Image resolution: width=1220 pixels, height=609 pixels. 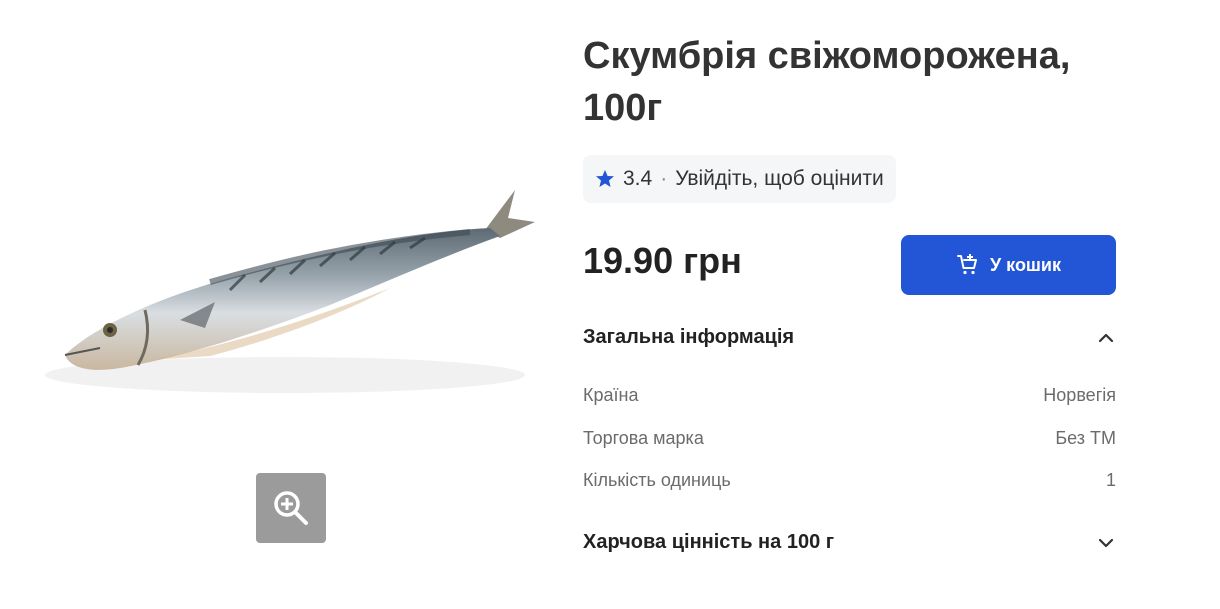 What do you see at coordinates (1025, 264) in the screenshot?
I see `add-to-cart-label: У кошик` at bounding box center [1025, 264].